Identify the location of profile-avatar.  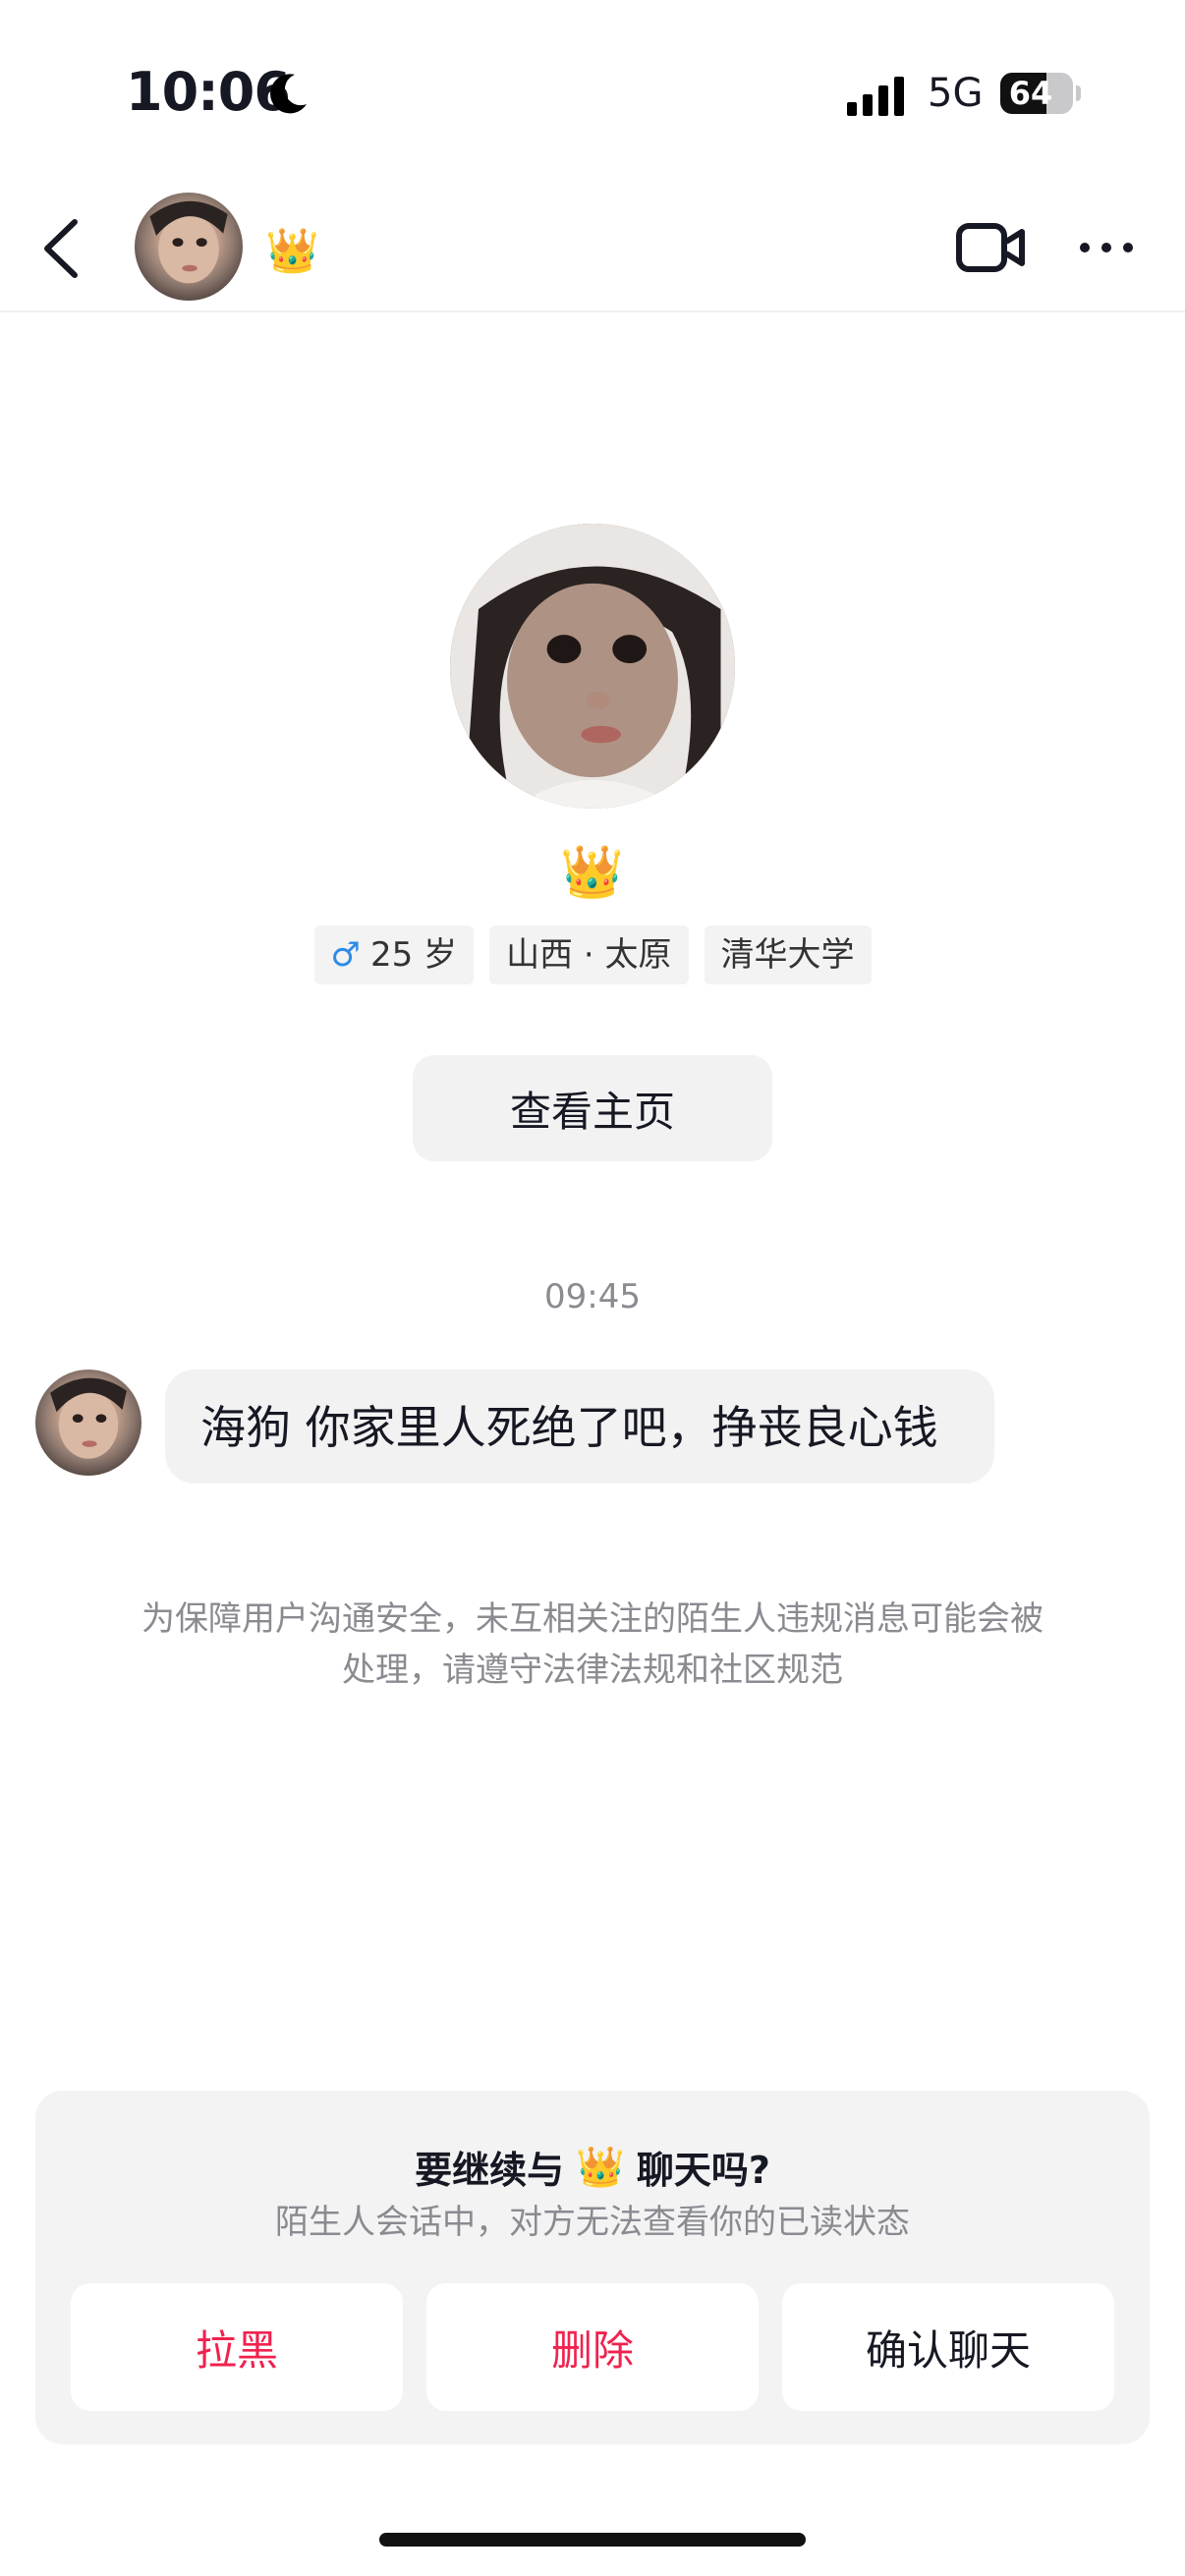
(592, 666).